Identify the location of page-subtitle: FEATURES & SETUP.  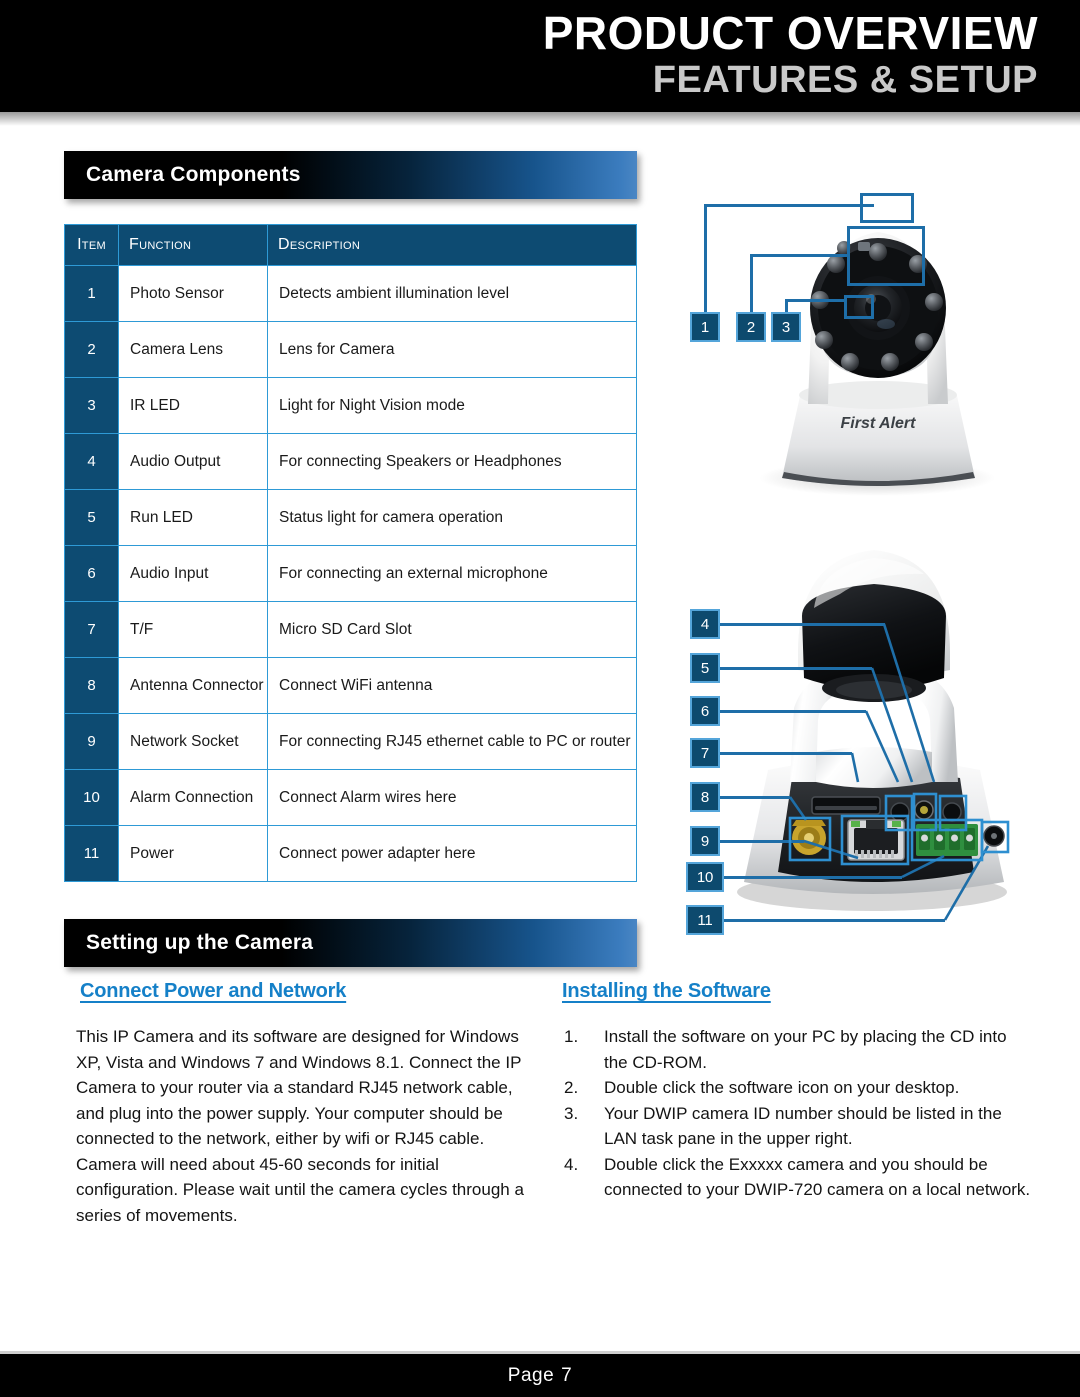
(845, 80).